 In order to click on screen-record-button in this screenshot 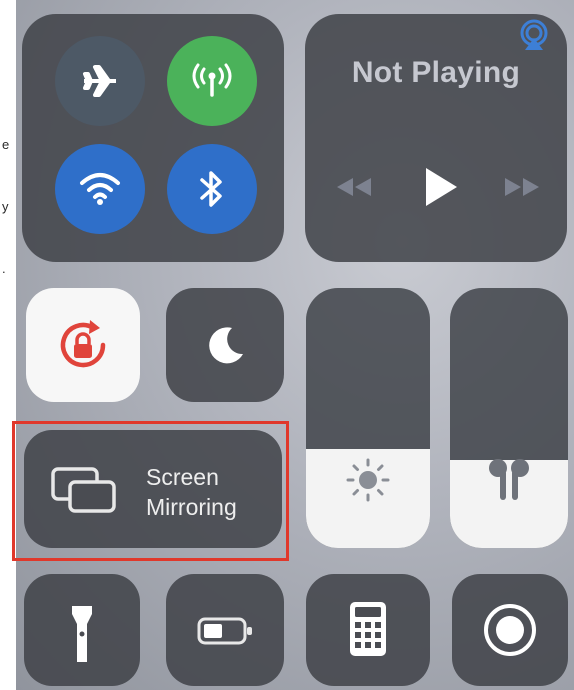, I will do `click(510, 630)`.